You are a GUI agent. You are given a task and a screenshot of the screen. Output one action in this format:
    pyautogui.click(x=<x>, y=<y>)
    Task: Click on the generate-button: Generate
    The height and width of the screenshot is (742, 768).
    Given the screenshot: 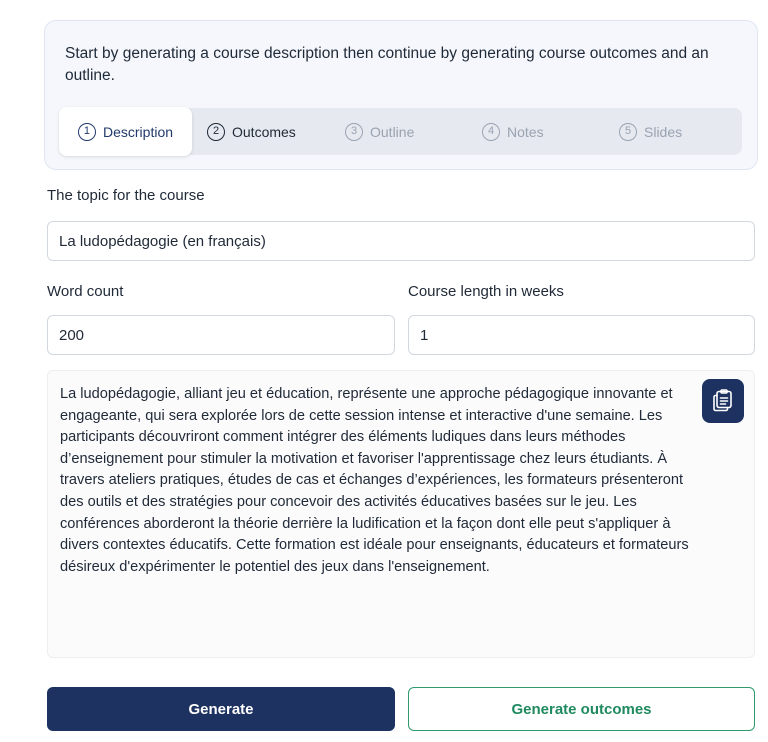 What is the action you would take?
    pyautogui.click(x=221, y=709)
    